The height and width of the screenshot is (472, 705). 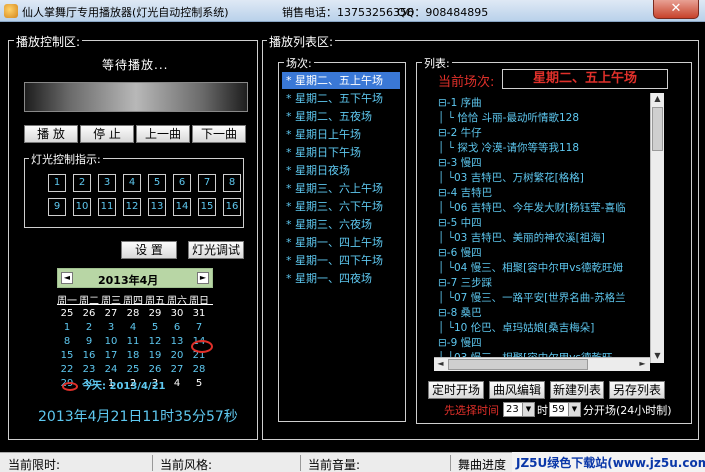 What do you see at coordinates (440, 363) in the screenshot?
I see `scroll-left-icon: ◄` at bounding box center [440, 363].